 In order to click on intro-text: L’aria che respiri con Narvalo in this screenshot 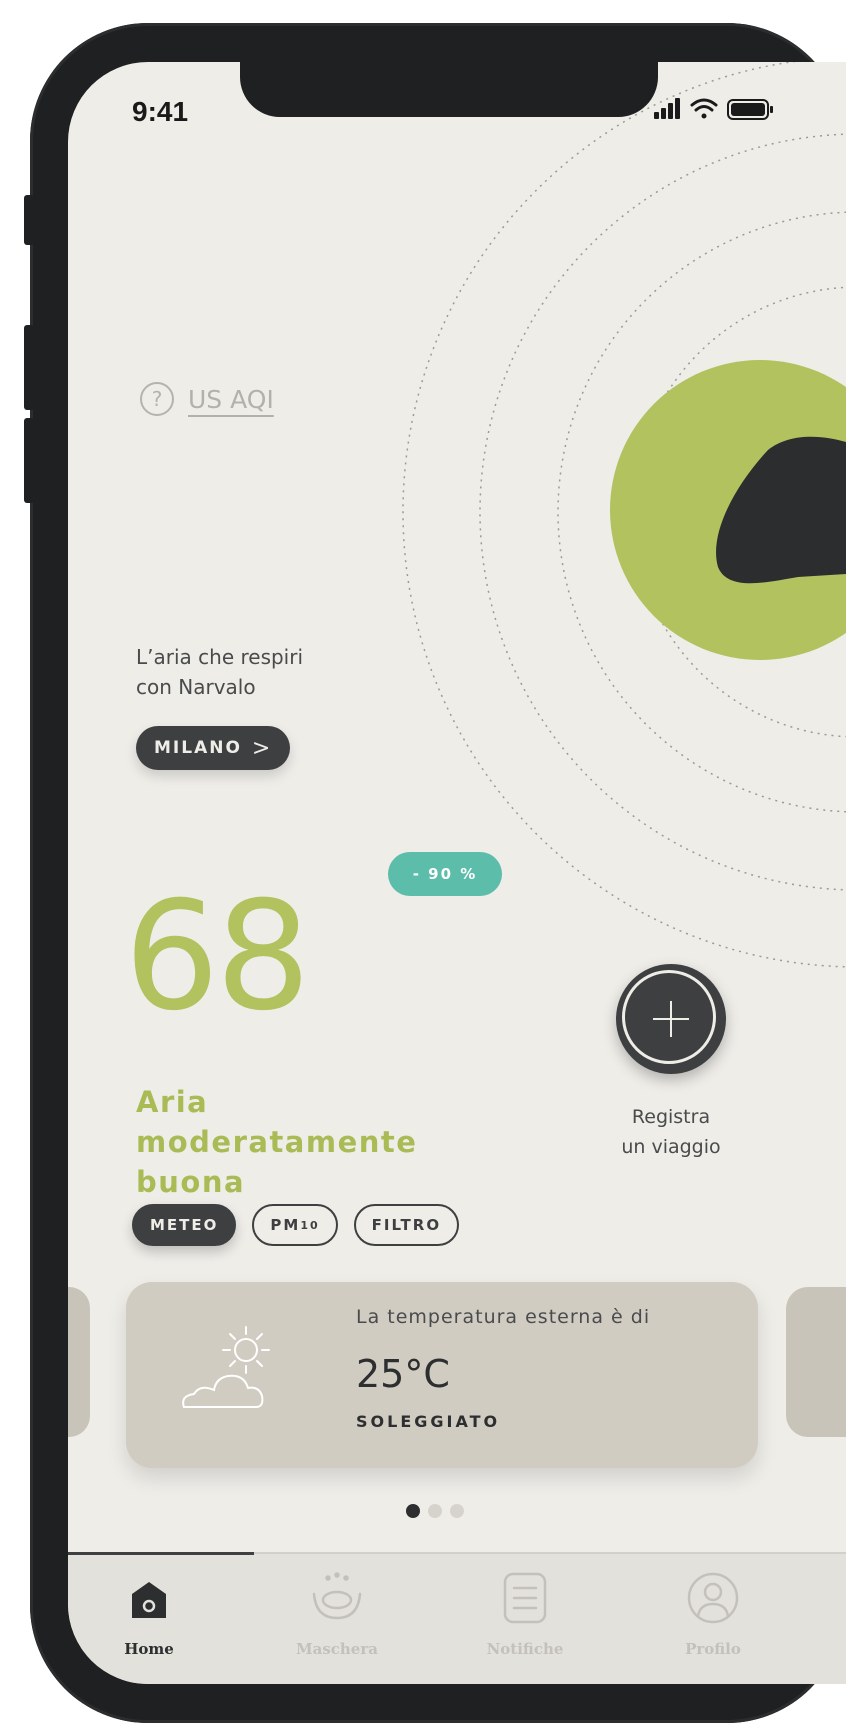, I will do `click(266, 672)`.